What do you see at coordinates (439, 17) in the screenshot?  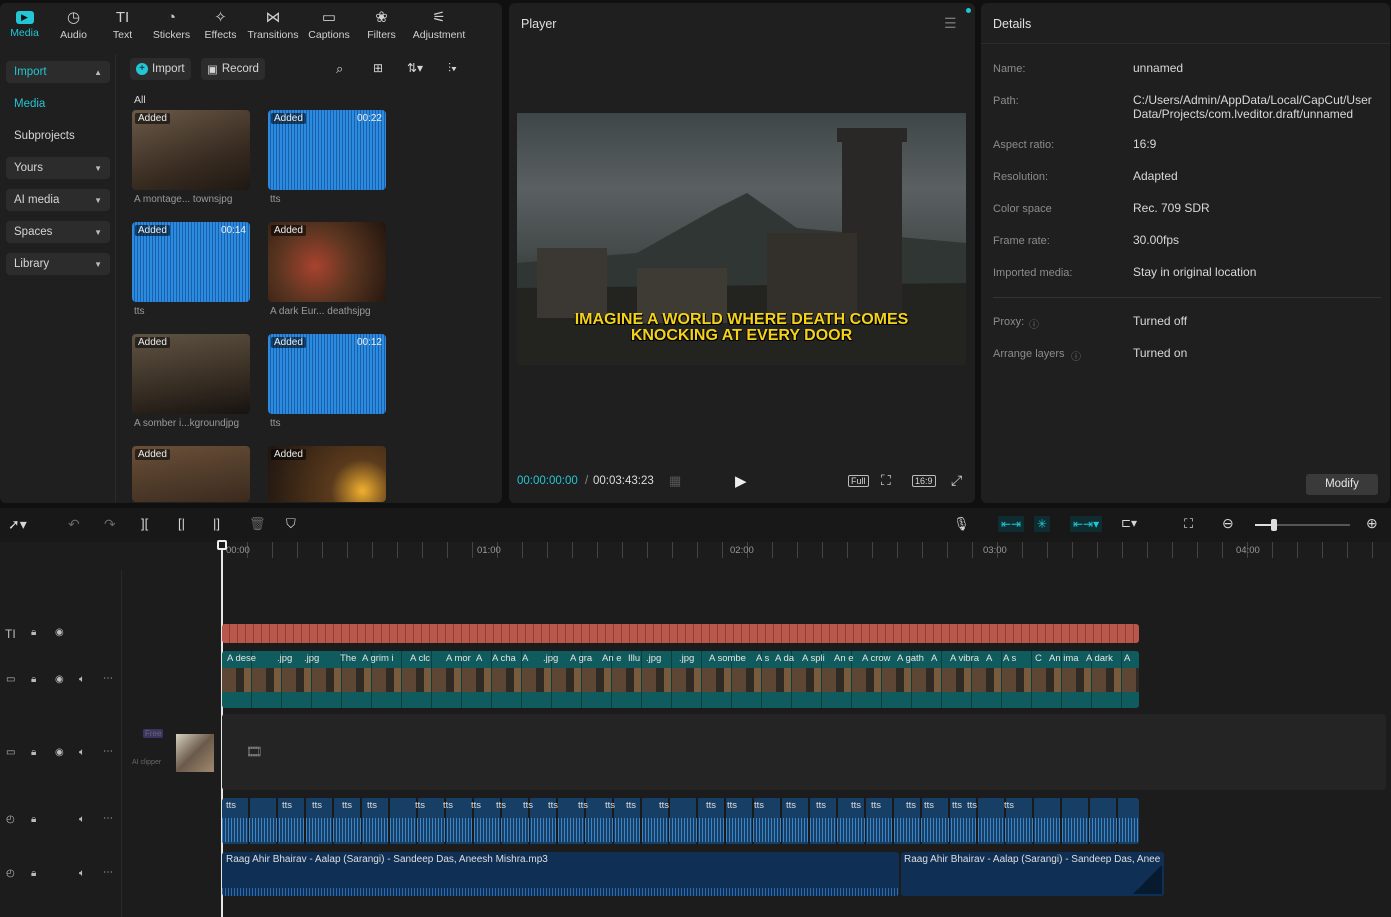 I see `adjustment-icon: ⚟` at bounding box center [439, 17].